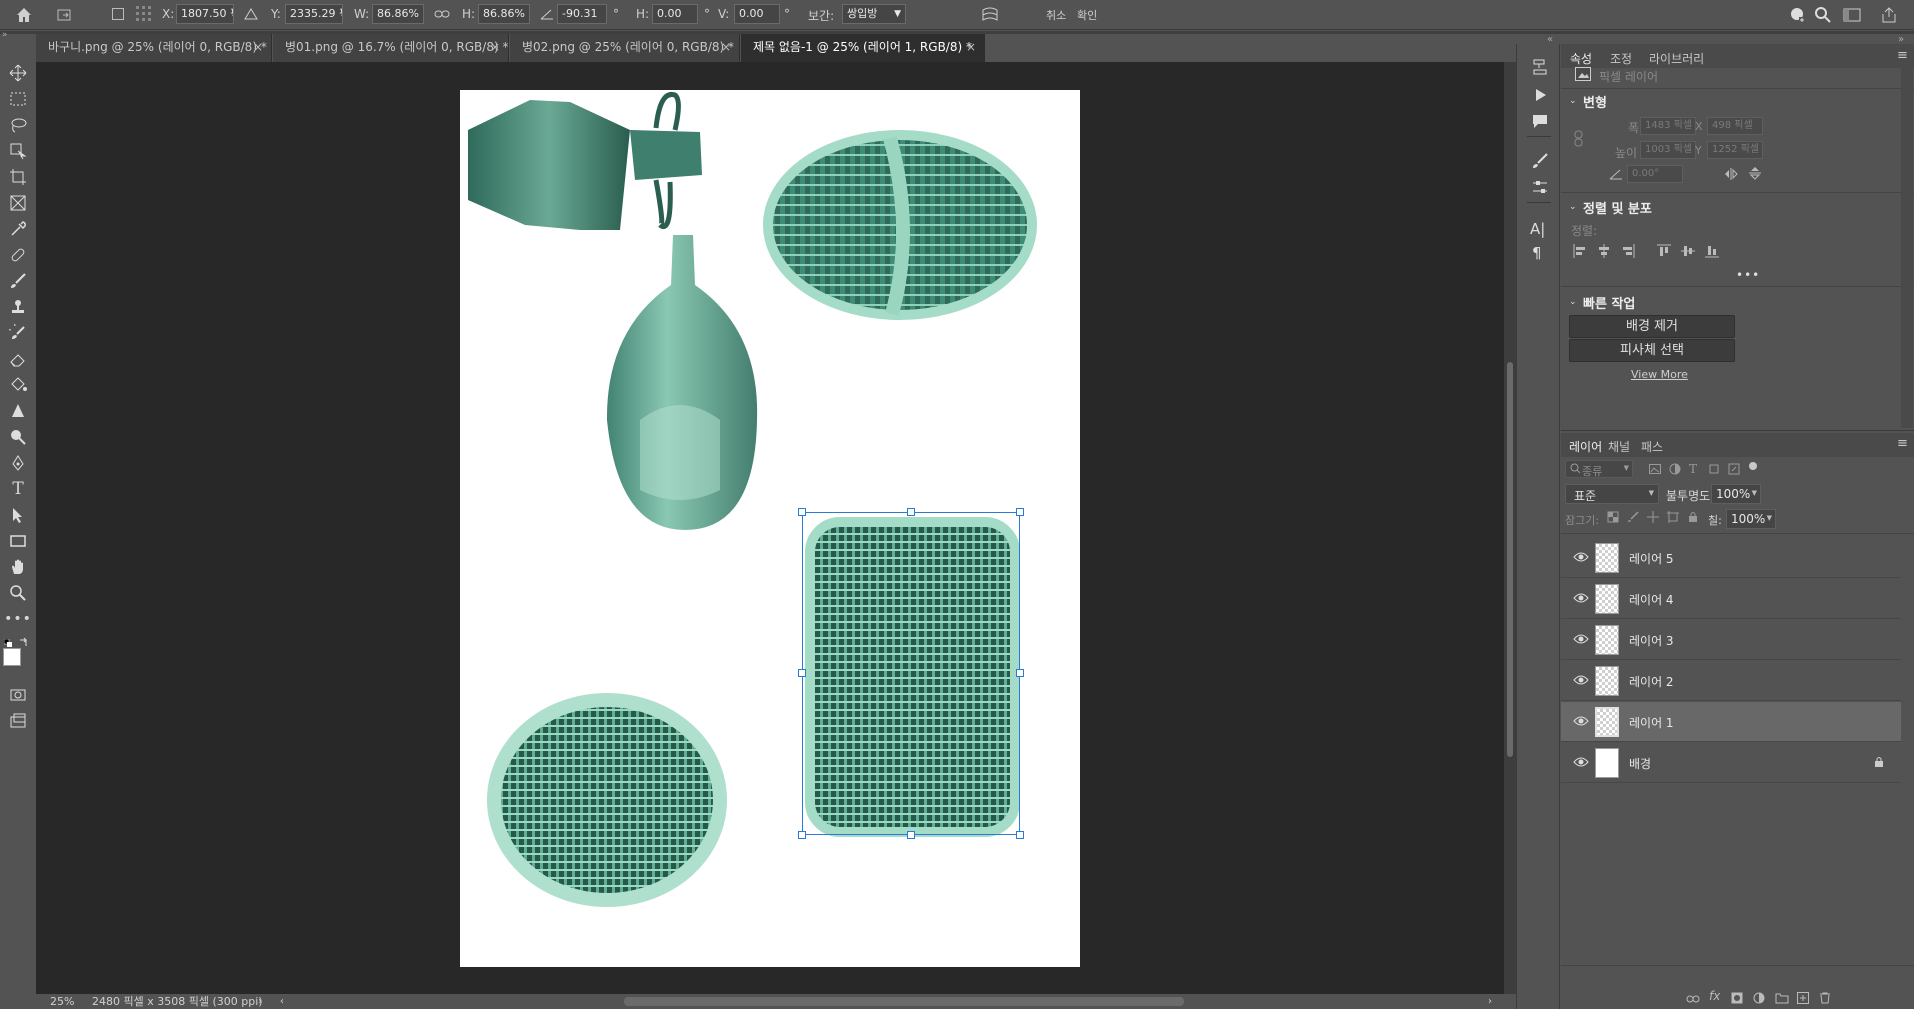 The image size is (1914, 1009). Describe the element at coordinates (504, 14) in the screenshot. I see `height-scale-input: 86.86%` at that location.